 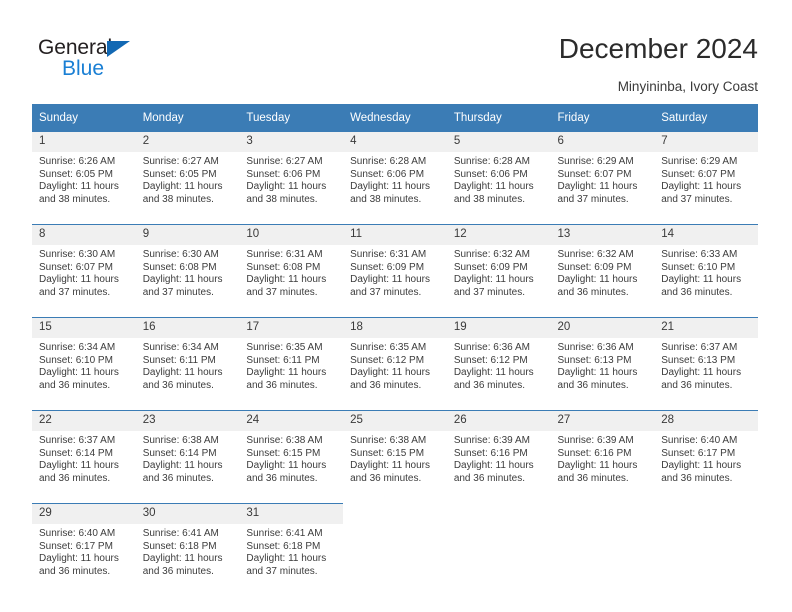 I want to click on sunrise-text: Sunrise: 6:28 AM, so click(x=491, y=161).